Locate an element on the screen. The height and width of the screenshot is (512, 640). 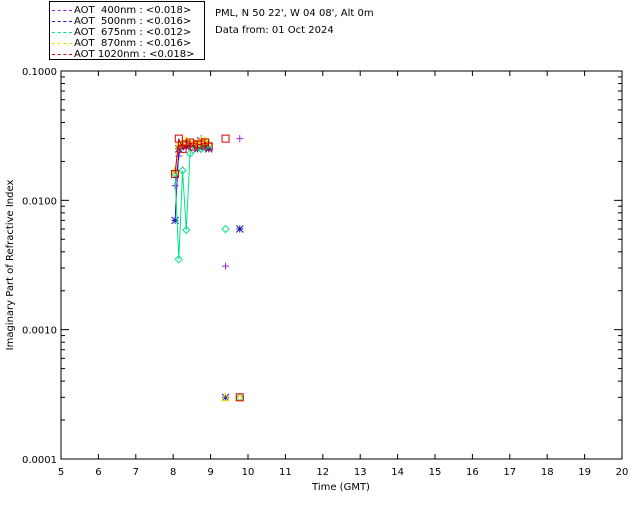
x-tick-label-18: 18 is located at coordinates (547, 472).